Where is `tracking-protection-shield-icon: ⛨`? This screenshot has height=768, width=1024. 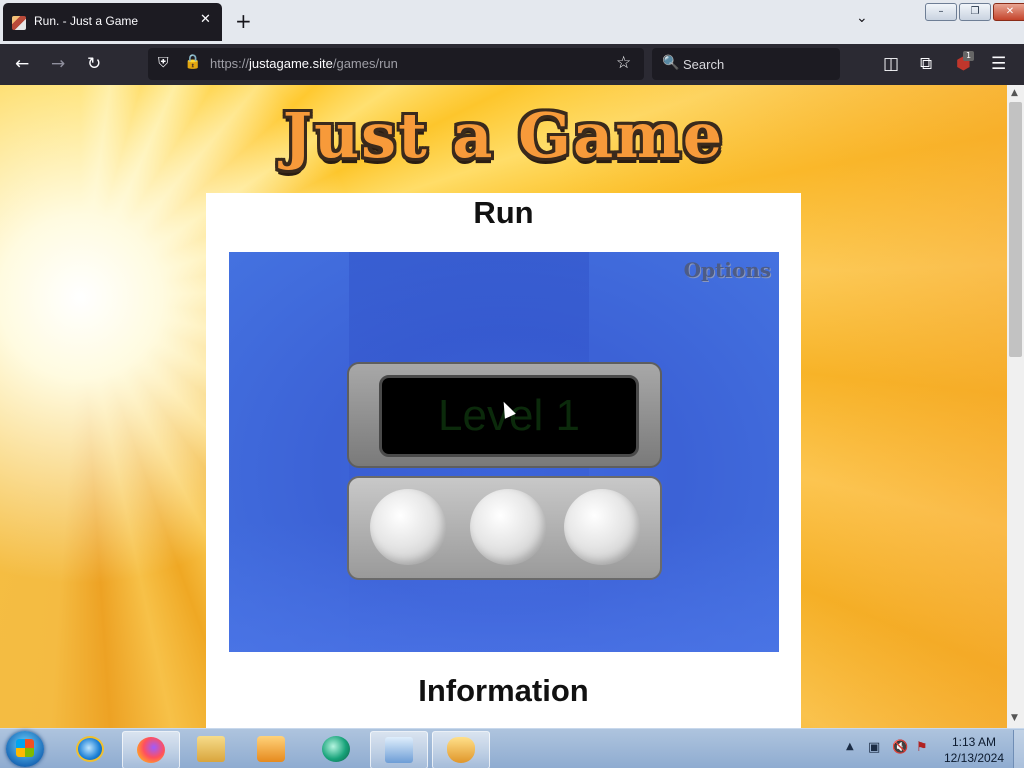 tracking-protection-shield-icon: ⛨ is located at coordinates (163, 63).